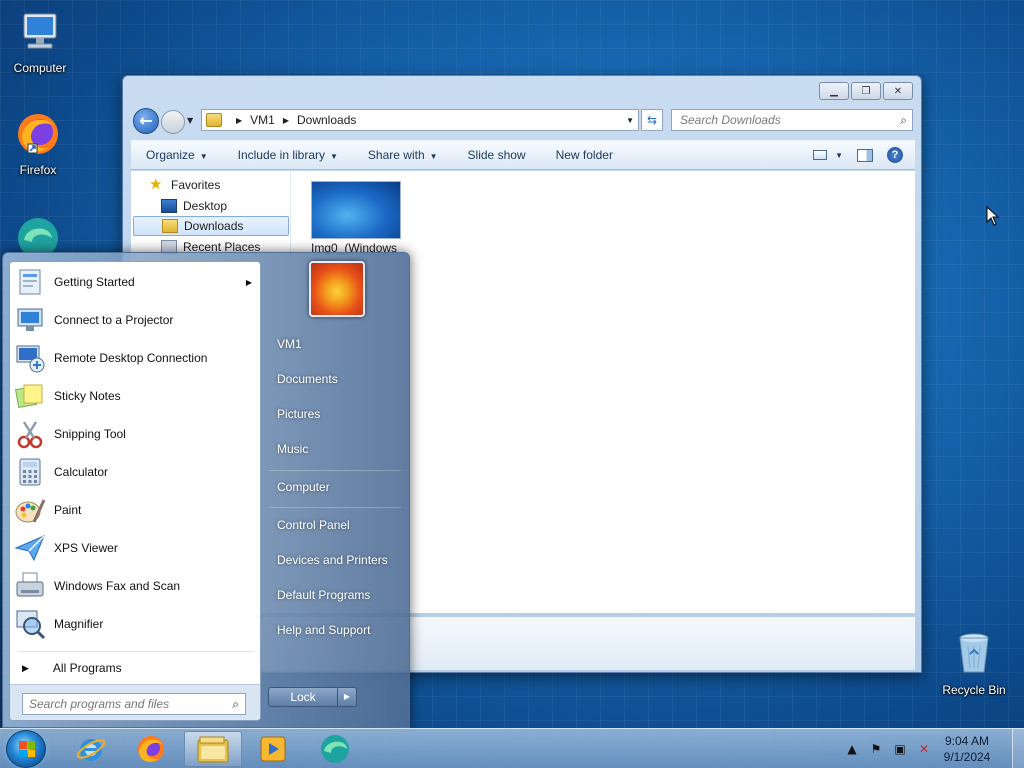  Describe the element at coordinates (99, 704) in the screenshot. I see `search-placeholder: Search programs and files` at that location.